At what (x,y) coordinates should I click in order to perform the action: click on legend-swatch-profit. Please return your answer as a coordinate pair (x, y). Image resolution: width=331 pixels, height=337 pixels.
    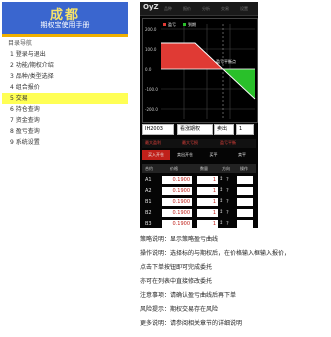
    Looking at the image, I should click on (184, 24).